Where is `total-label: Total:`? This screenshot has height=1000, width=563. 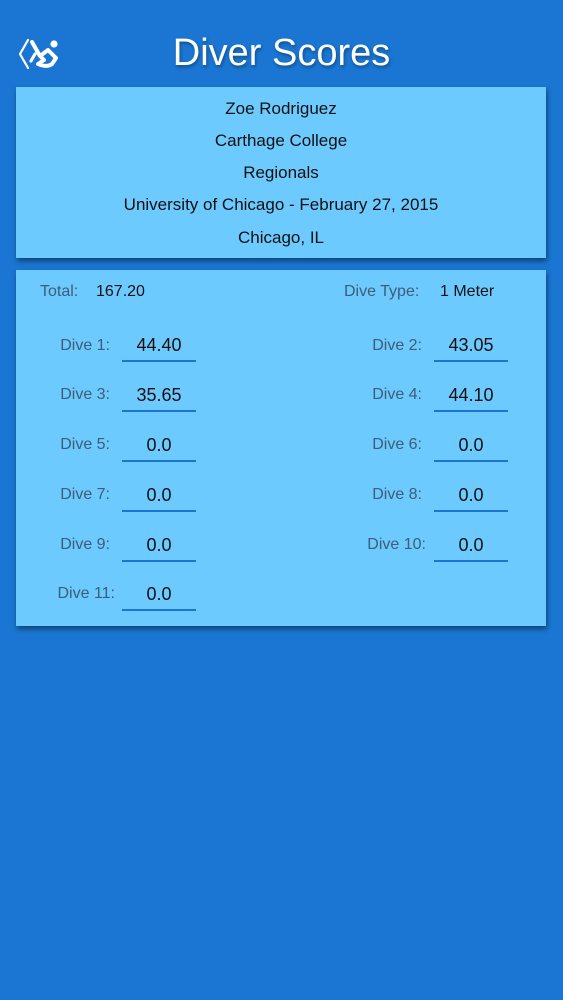 total-label: Total: is located at coordinates (59, 291).